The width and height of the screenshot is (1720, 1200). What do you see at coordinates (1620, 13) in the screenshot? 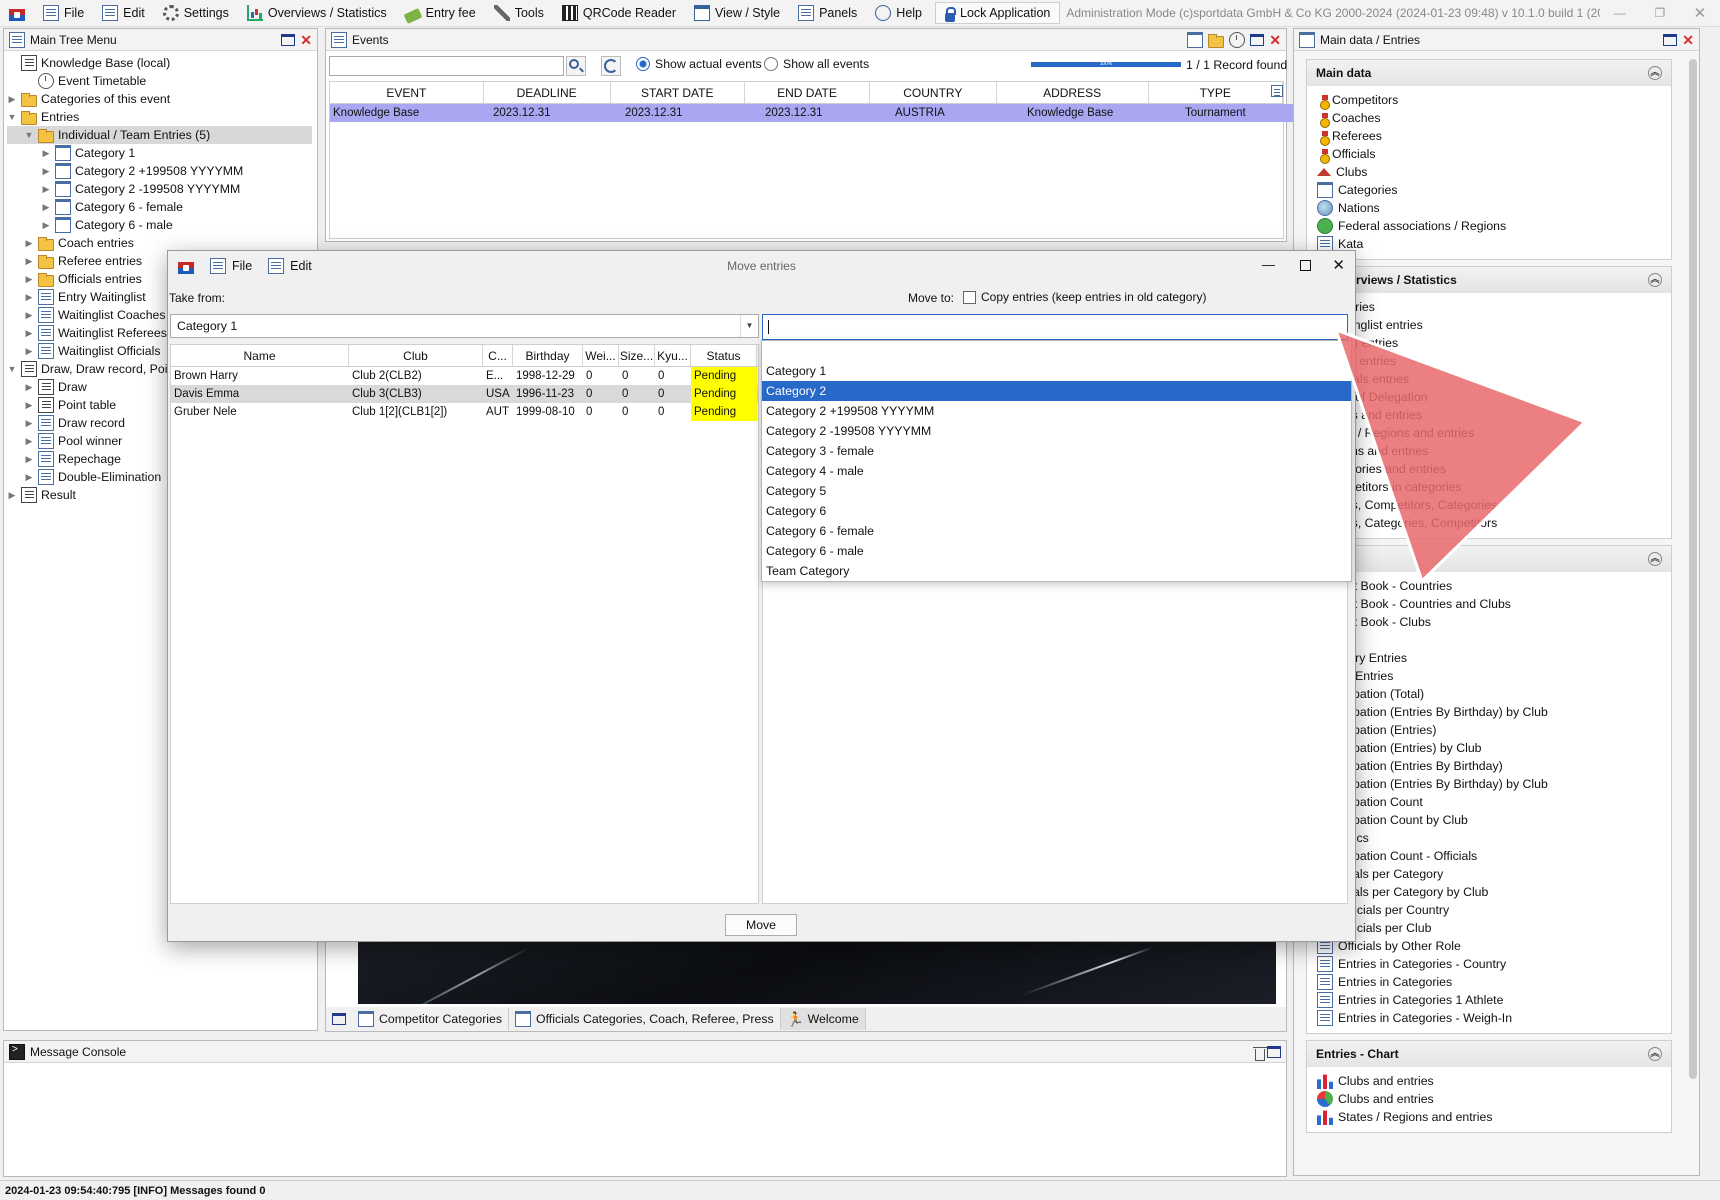
I see `minimize-window-button: —` at bounding box center [1620, 13].